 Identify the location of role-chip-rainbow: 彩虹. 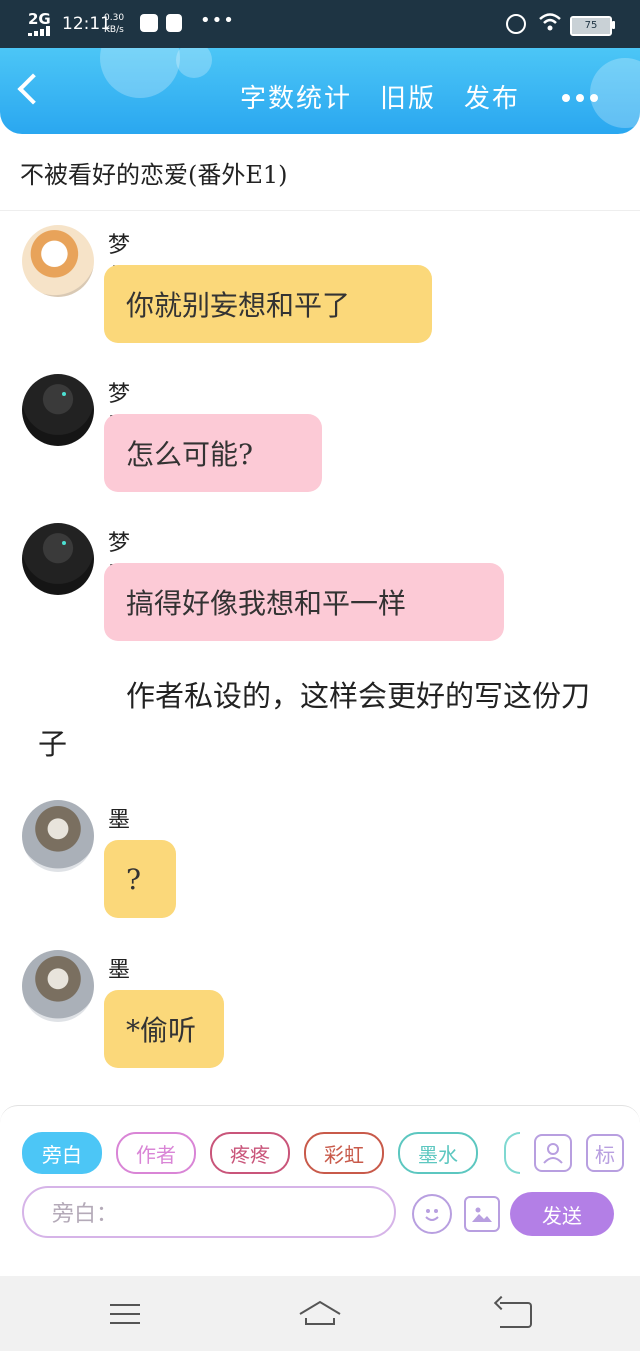
(344, 1153).